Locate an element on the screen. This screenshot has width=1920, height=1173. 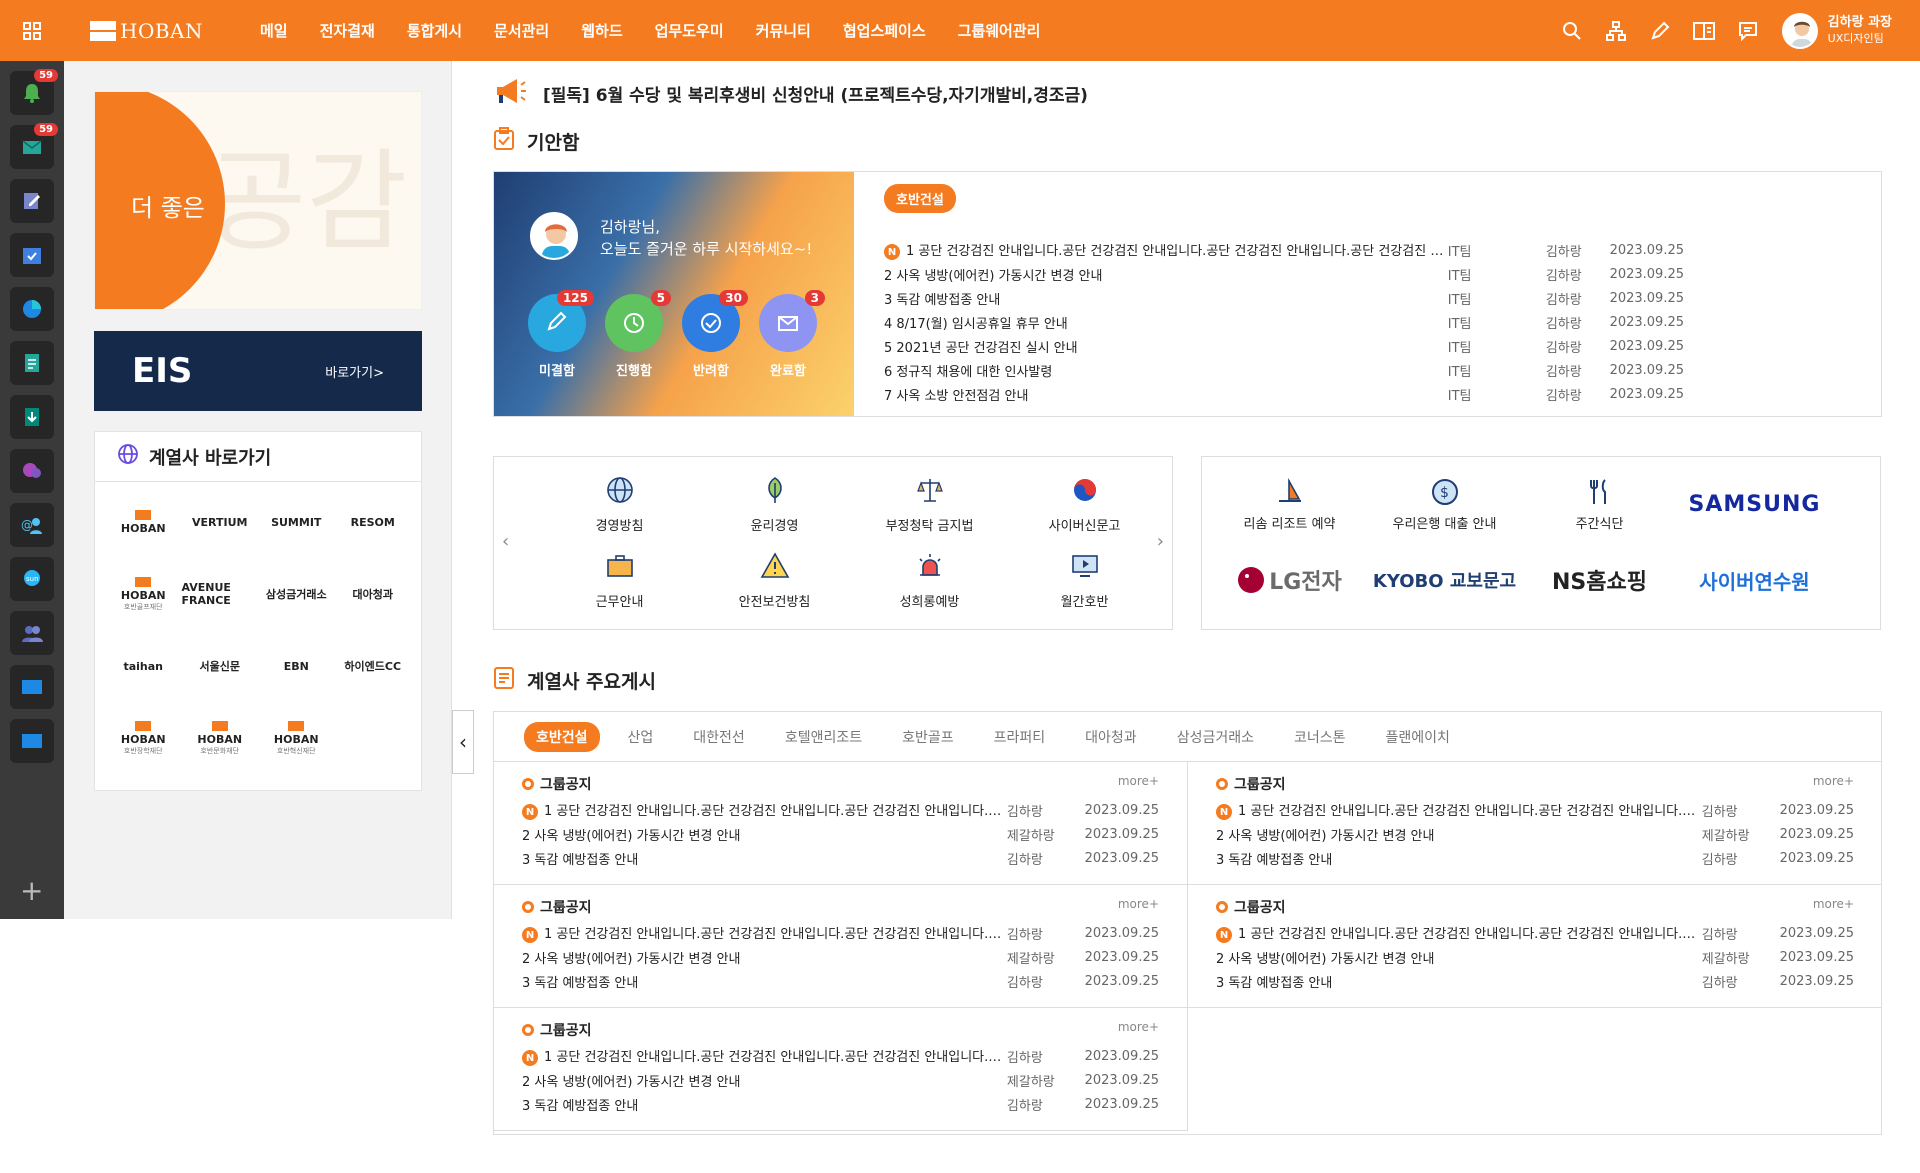
draft-list-item: 2 사옥 냉방(에어컨) 가동시간 변경 안내 IT팀 김하랑 2023.09.25 is located at coordinates (1284, 274).